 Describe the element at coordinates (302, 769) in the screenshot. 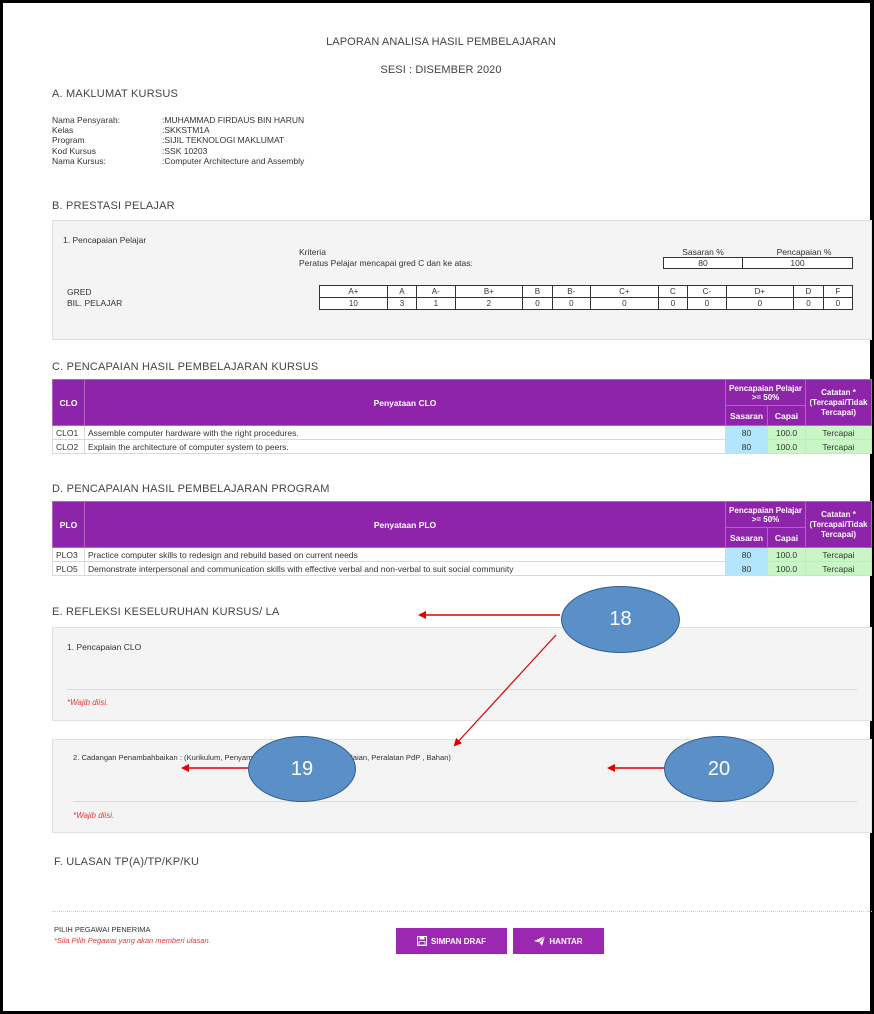

I see `callout-19: 19` at that location.